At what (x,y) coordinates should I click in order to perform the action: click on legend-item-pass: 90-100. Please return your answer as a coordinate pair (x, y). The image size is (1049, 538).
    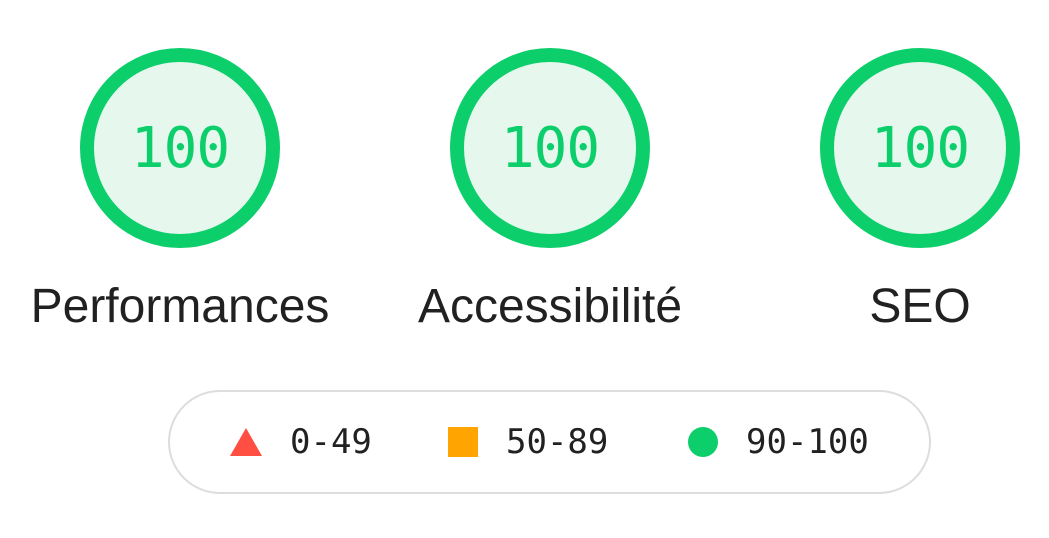
    Looking at the image, I should click on (778, 442).